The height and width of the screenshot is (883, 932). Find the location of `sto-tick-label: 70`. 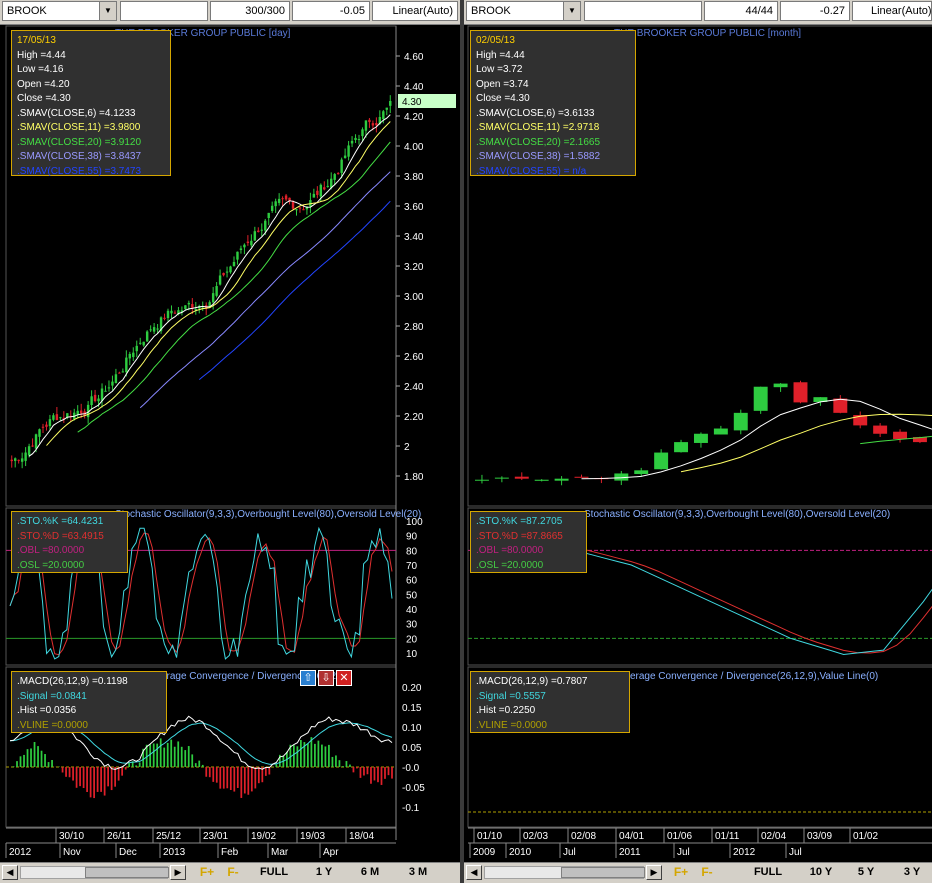

sto-tick-label: 70 is located at coordinates (412, 566).